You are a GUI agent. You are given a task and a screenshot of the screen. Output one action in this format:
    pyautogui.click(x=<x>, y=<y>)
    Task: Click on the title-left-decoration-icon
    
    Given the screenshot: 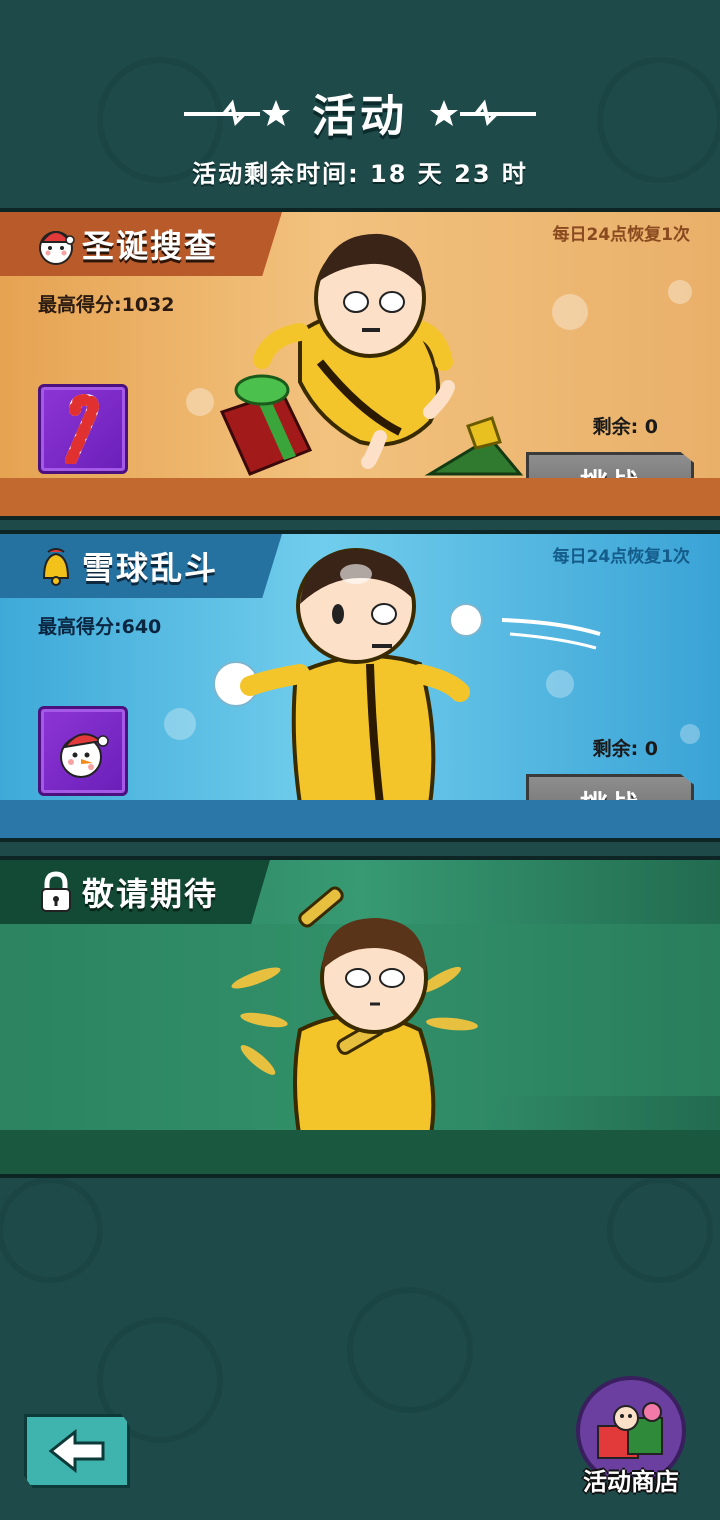 What is the action you would take?
    pyautogui.click(x=237, y=112)
    